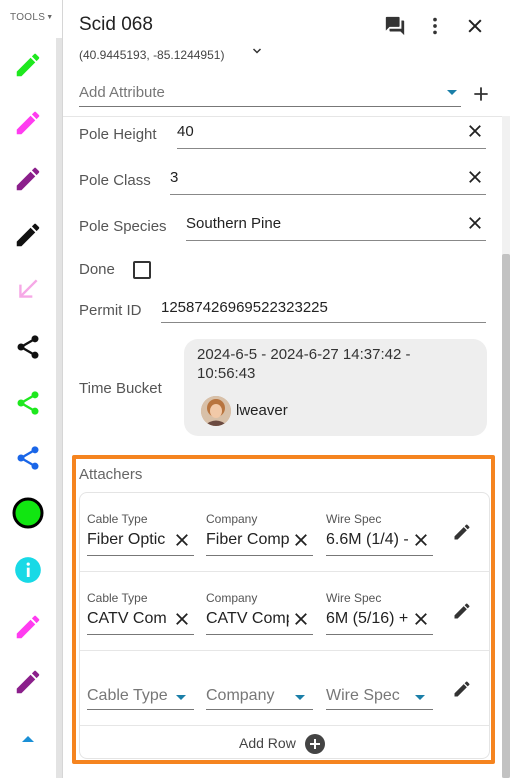 Image resolution: width=510 pixels, height=778 pixels. What do you see at coordinates (185, 131) in the screenshot?
I see `pole-height-field: 40` at bounding box center [185, 131].